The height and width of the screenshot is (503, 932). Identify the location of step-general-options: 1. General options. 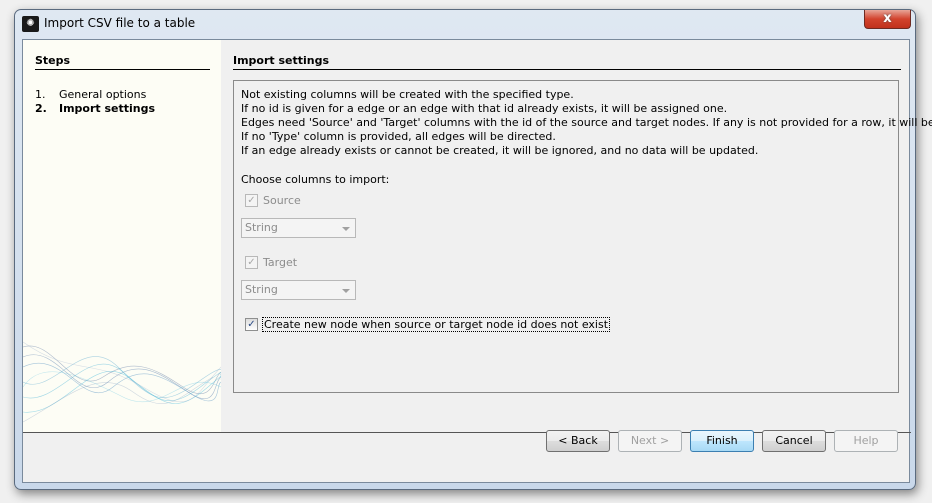
(90, 94).